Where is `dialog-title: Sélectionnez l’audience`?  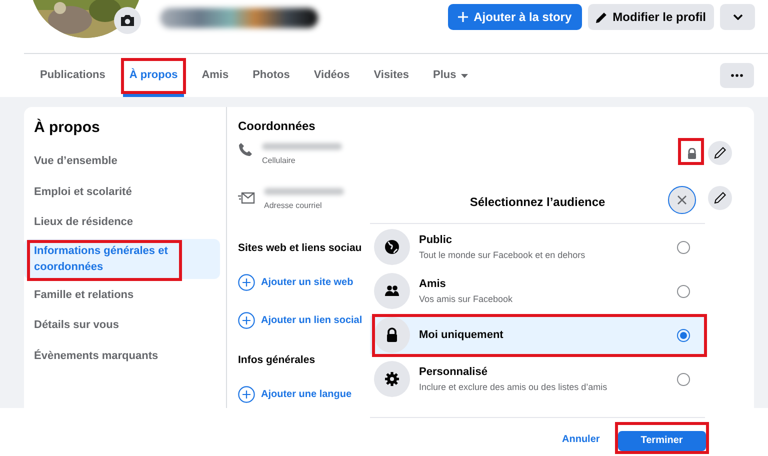
dialog-title: Sélectionnez l’audience is located at coordinates (538, 202).